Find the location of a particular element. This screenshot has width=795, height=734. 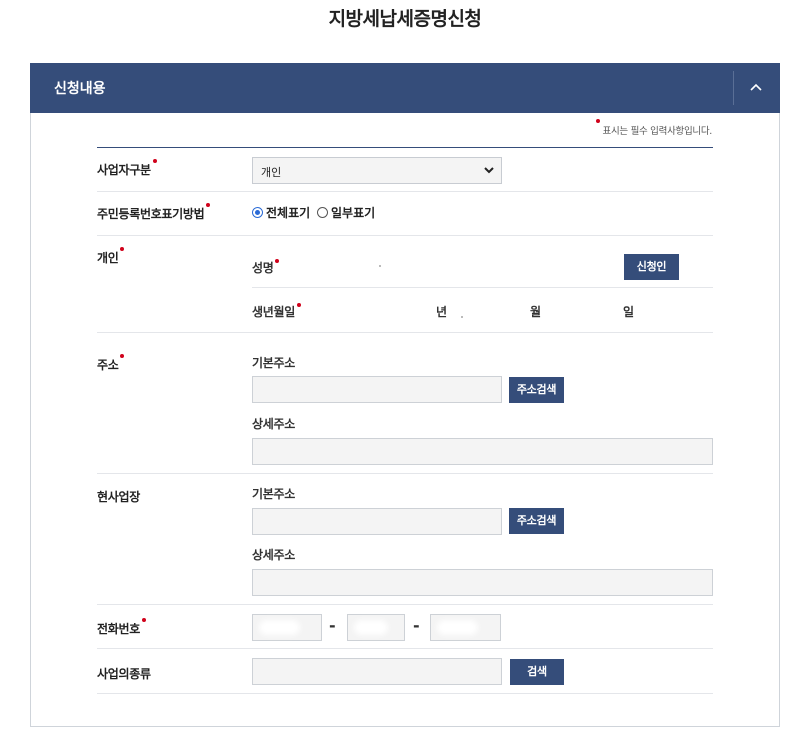

required-note-text: 표시는 필수 입력사항입니다. is located at coordinates (657, 131).